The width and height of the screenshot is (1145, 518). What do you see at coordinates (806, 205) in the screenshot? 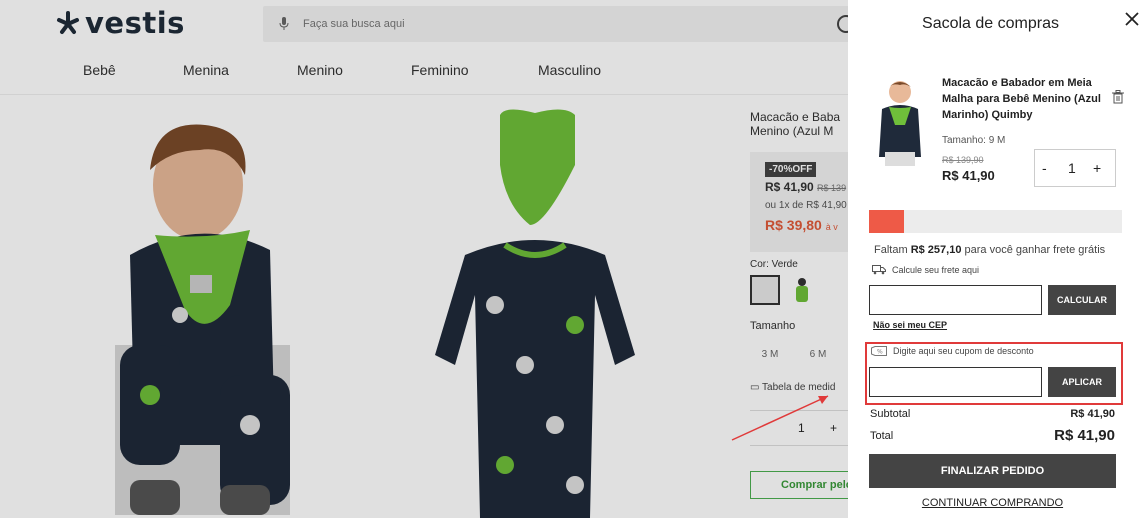
I see `installments-text: ou 1x de R$ 41,90` at bounding box center [806, 205].